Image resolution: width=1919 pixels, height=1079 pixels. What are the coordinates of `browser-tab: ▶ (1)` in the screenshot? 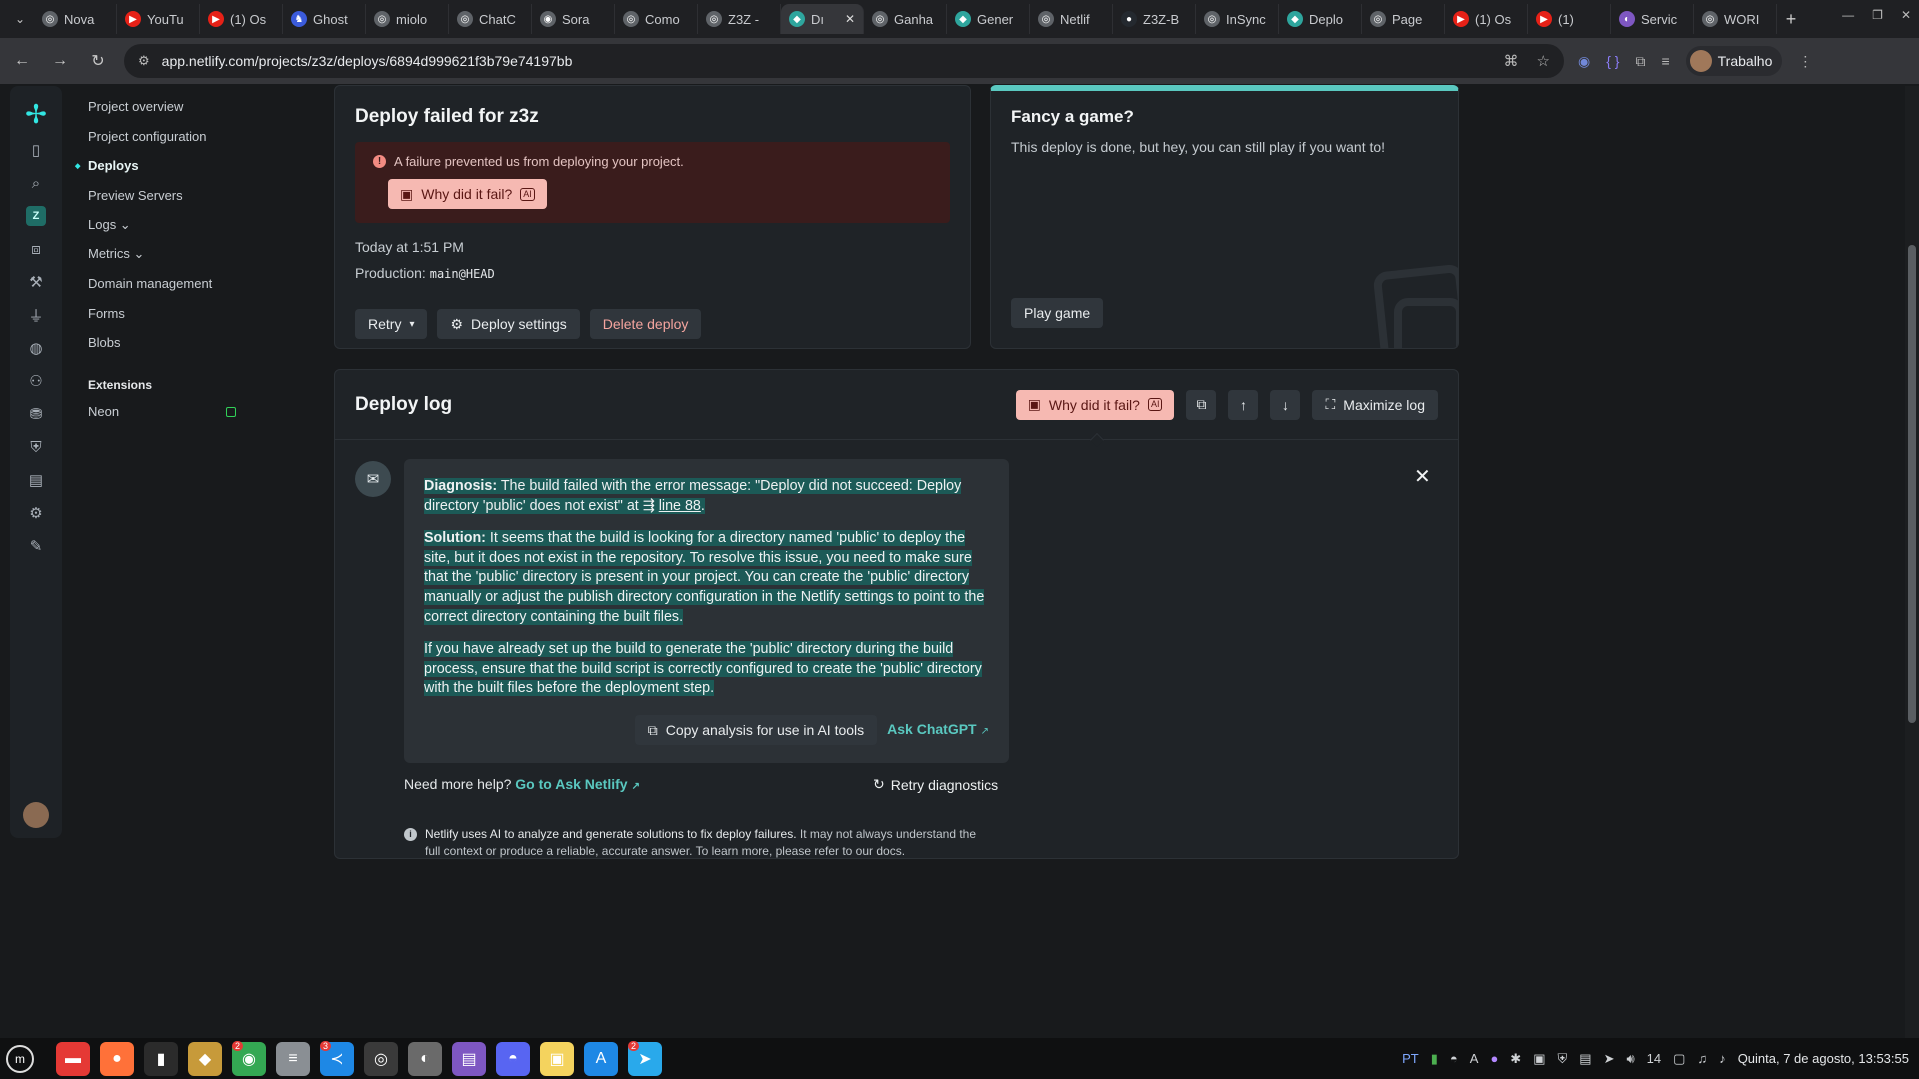 It's located at (1569, 19).